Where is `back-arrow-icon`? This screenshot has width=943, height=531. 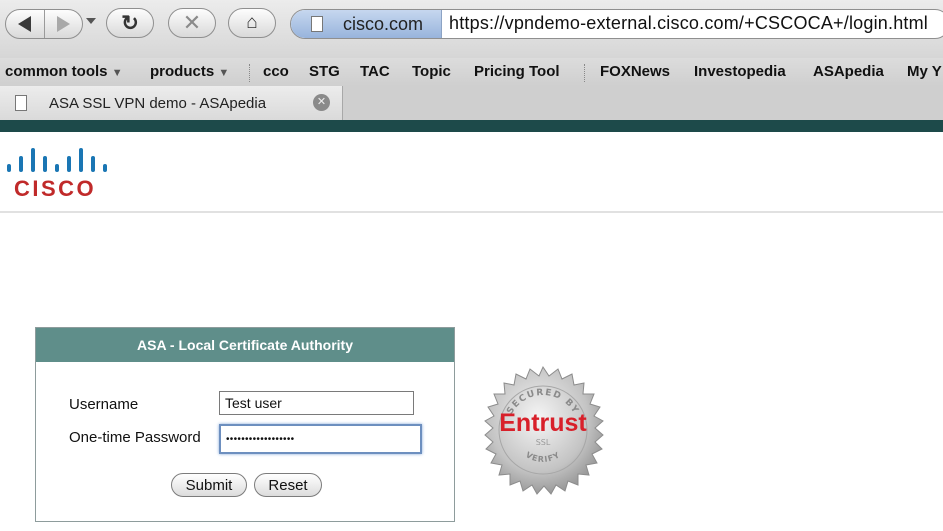 back-arrow-icon is located at coordinates (25, 24).